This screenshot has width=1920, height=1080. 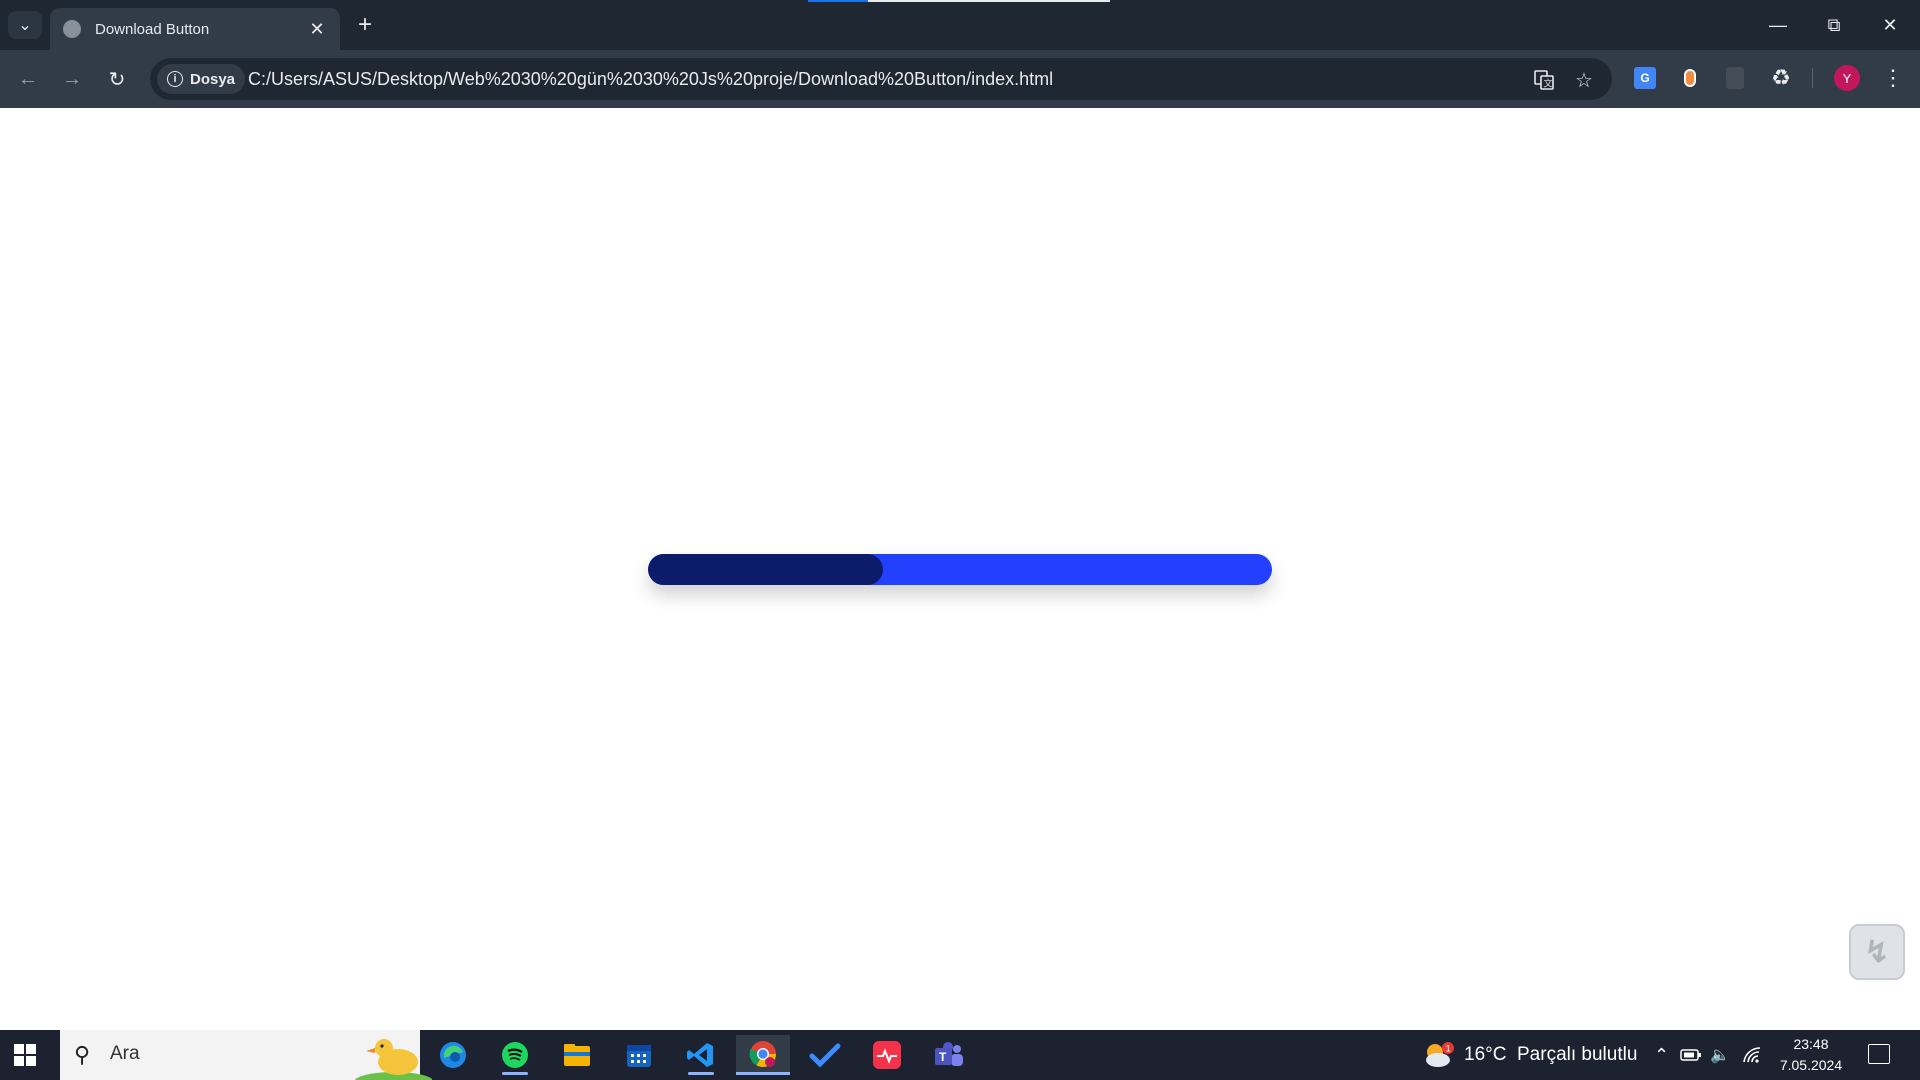 I want to click on battery-icon, so click(x=1691, y=1055).